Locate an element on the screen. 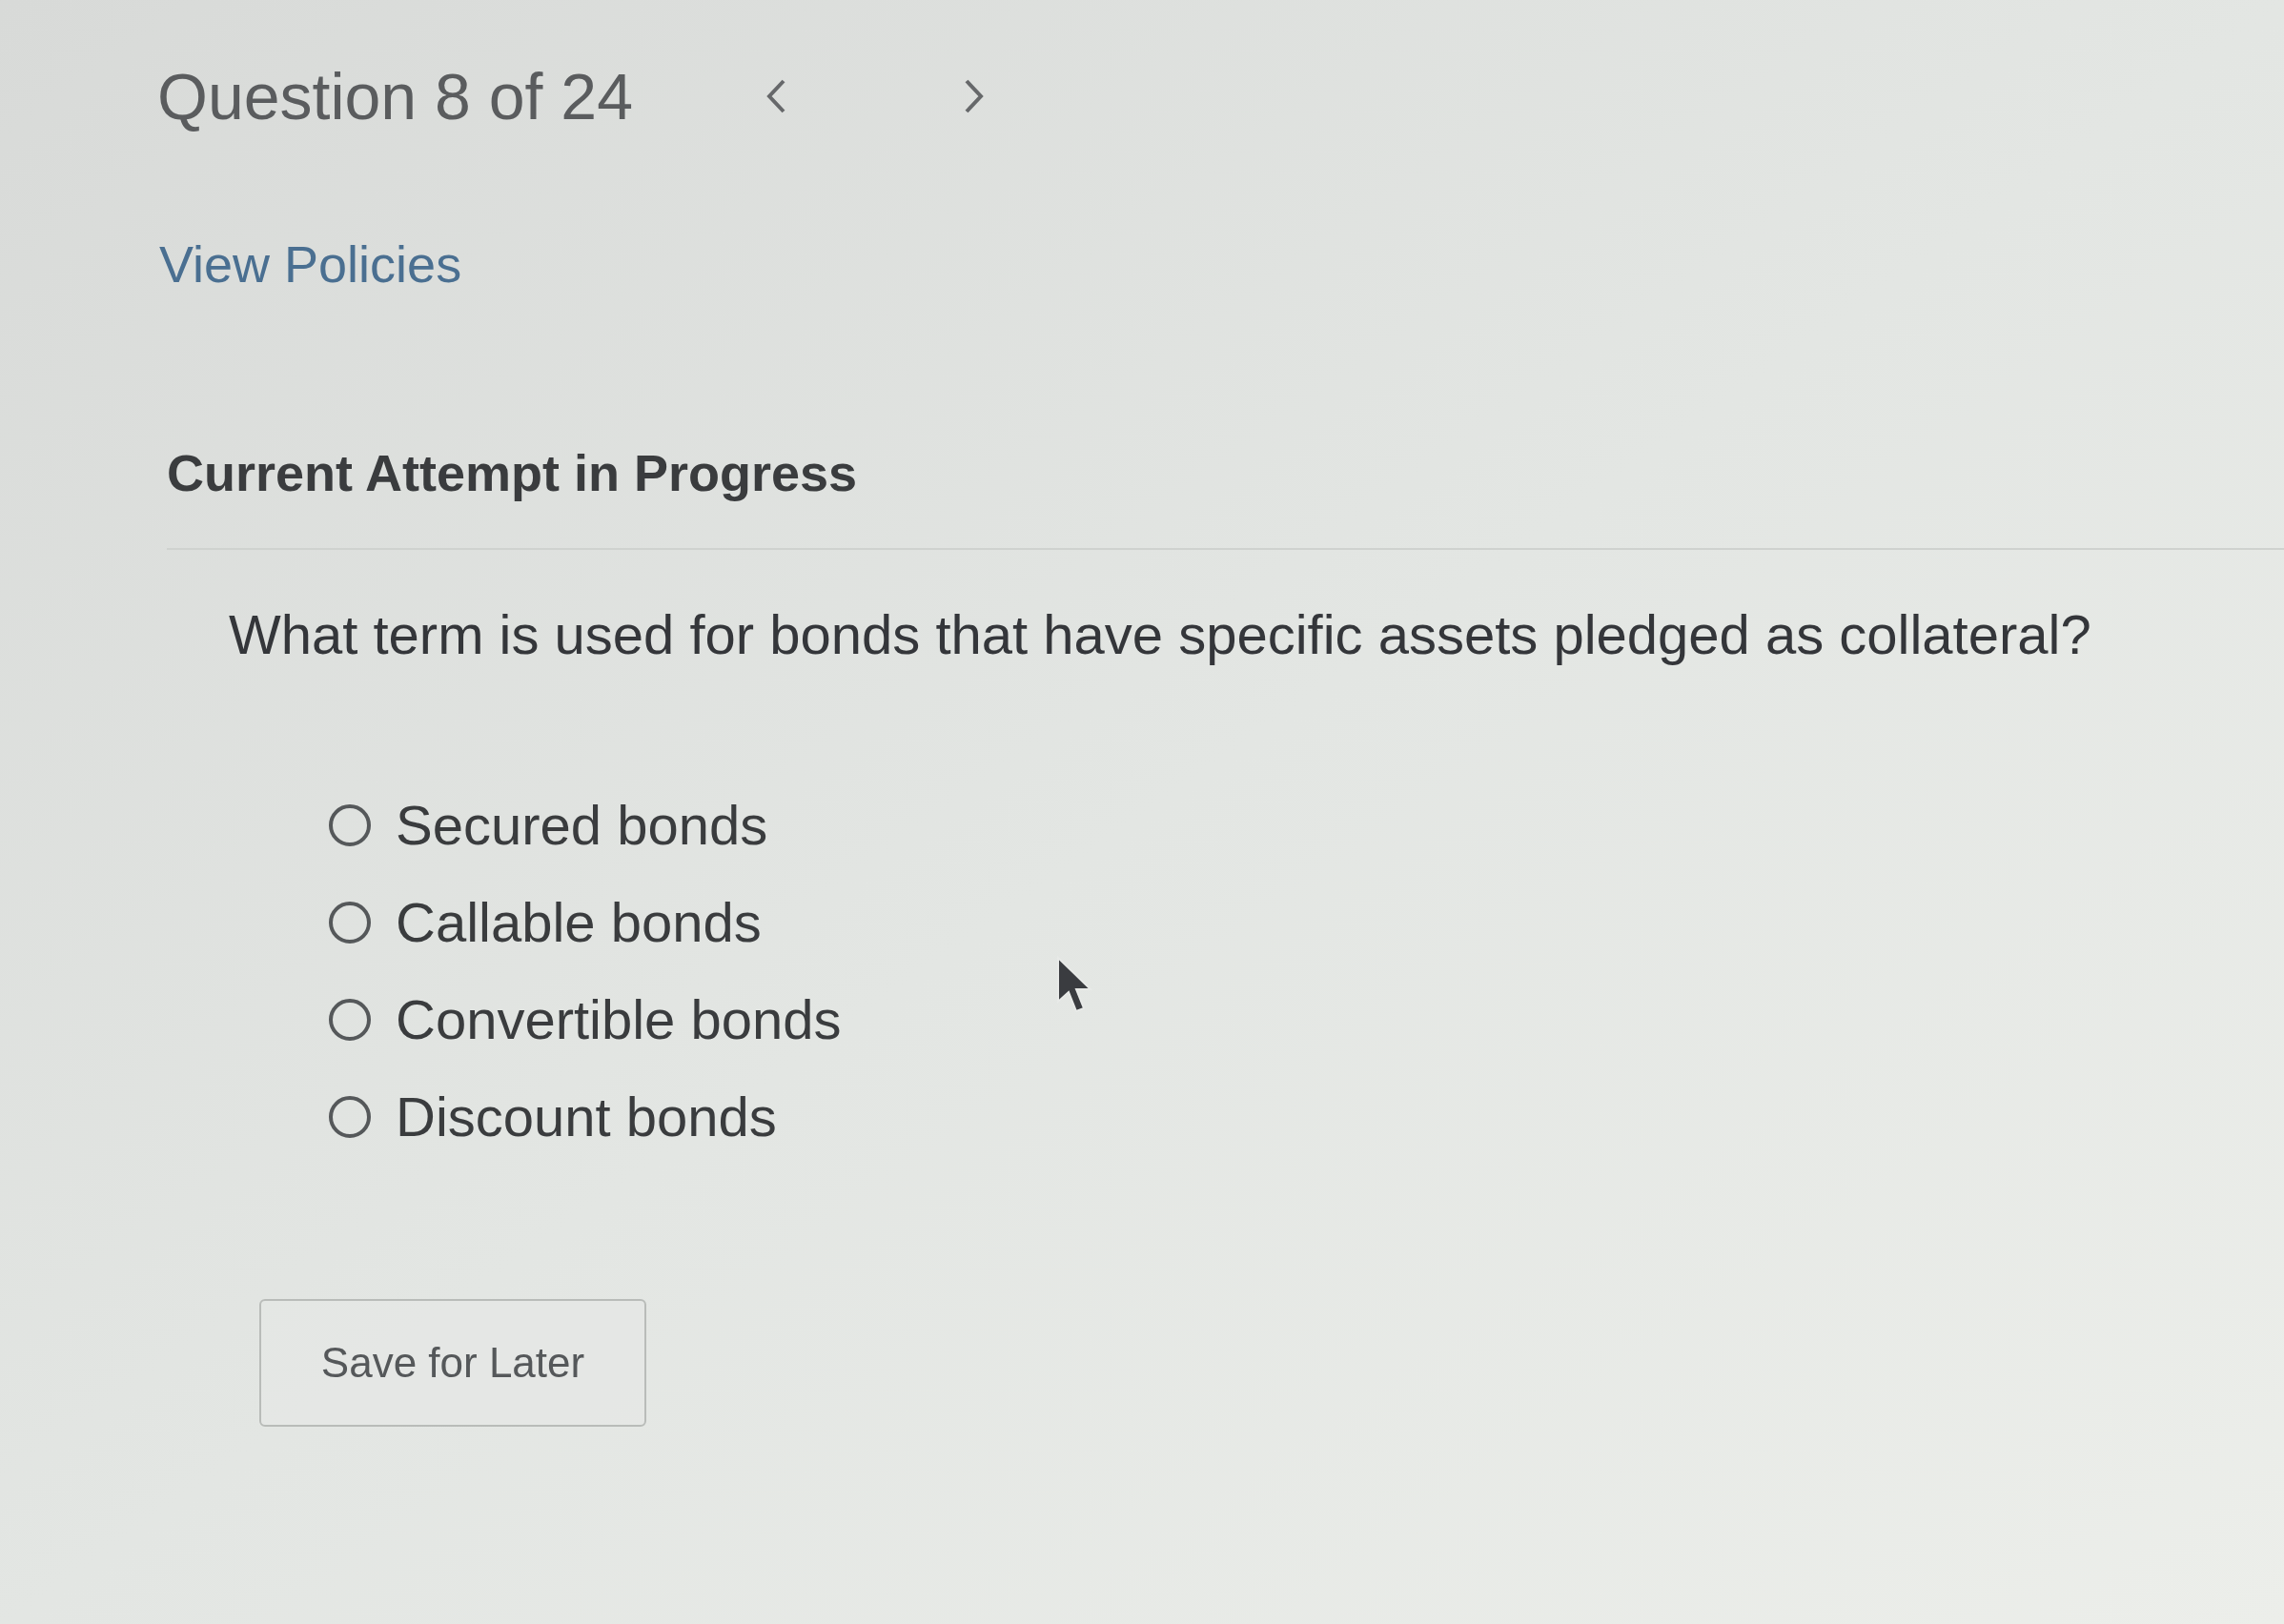 The width and height of the screenshot is (2284, 1624). option-label: Convertible bonds is located at coordinates (619, 1019).